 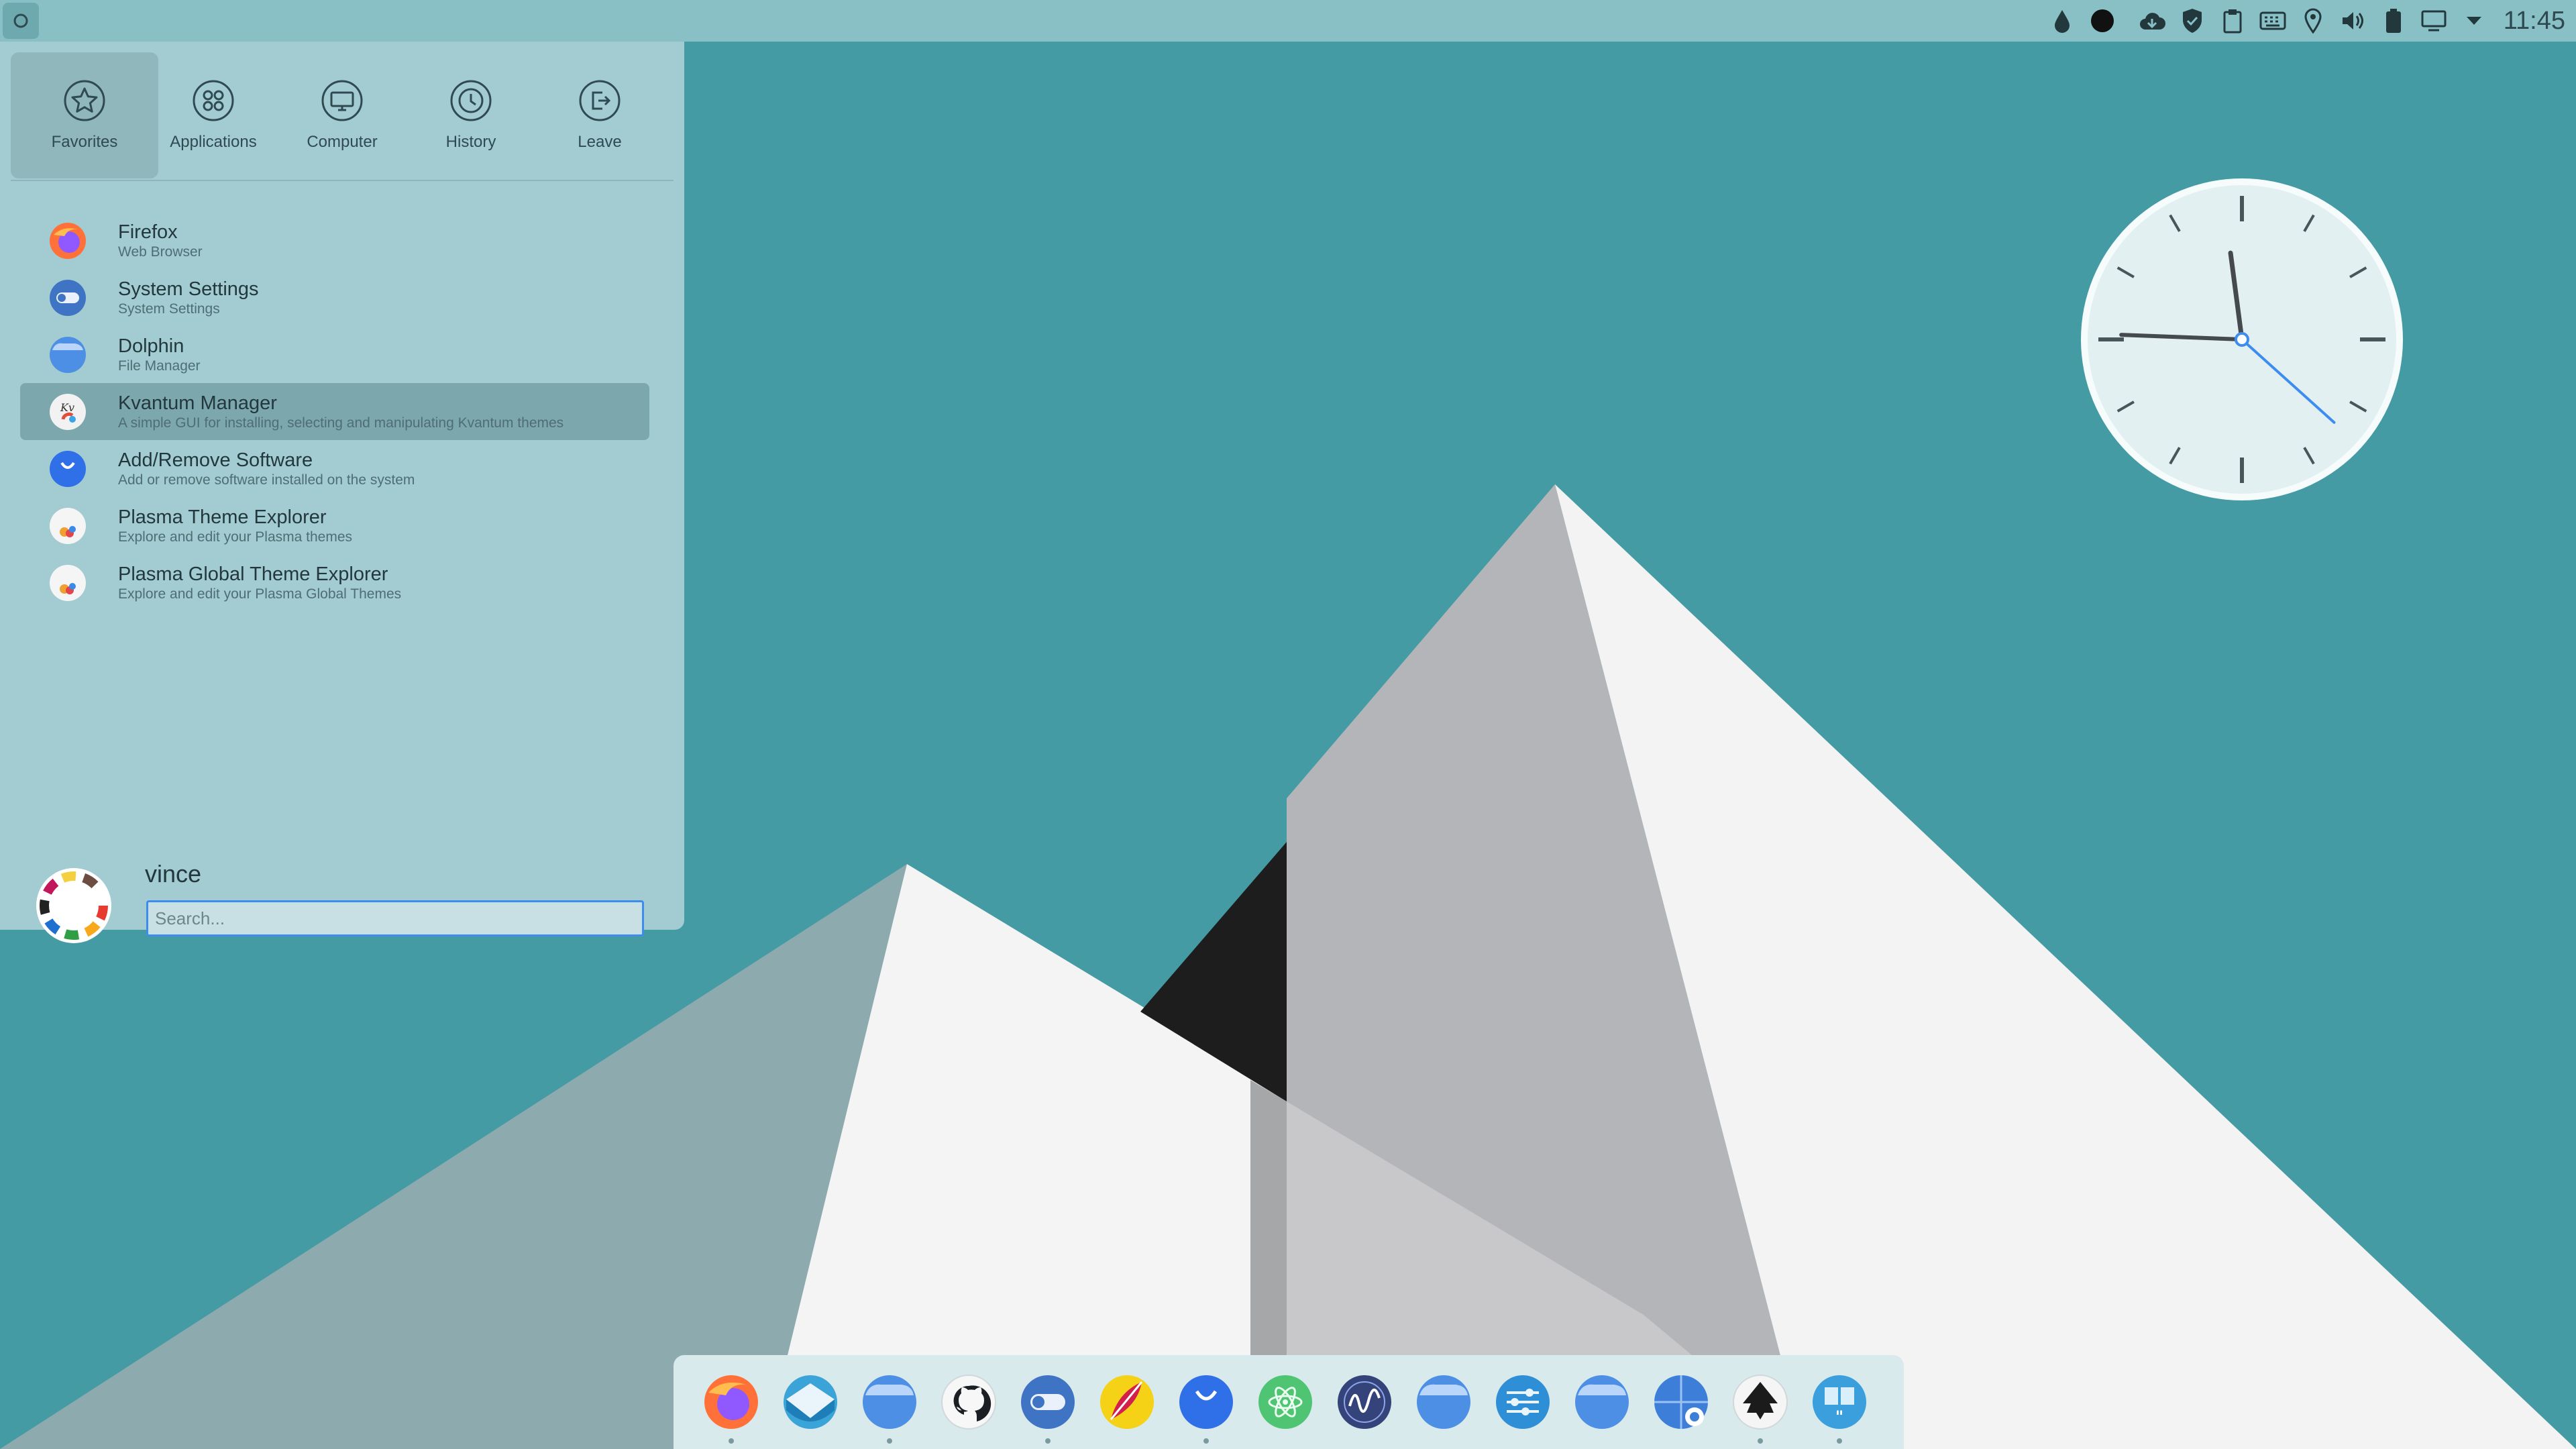 I want to click on tab-label: Favorites, so click(x=84, y=142).